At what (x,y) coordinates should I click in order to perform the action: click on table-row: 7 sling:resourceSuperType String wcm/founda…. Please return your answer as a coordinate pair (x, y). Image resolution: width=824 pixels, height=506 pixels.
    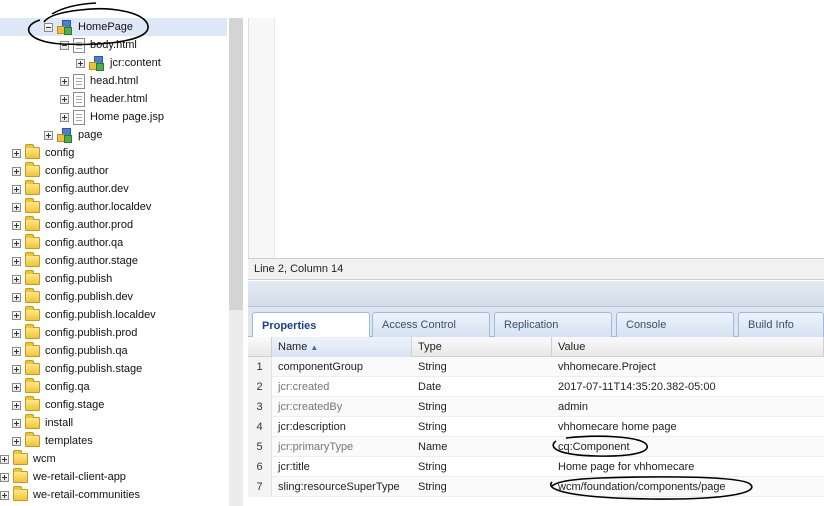
    Looking at the image, I should click on (536, 487).